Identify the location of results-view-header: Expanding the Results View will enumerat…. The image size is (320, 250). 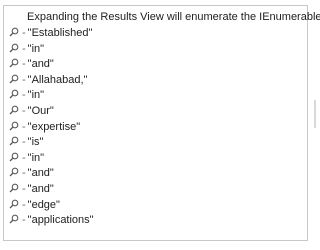
(173, 17).